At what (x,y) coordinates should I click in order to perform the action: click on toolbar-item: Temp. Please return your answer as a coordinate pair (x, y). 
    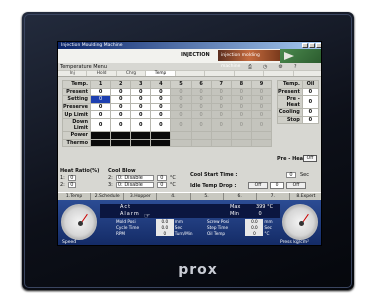
    Looking at the image, I should click on (161, 73).